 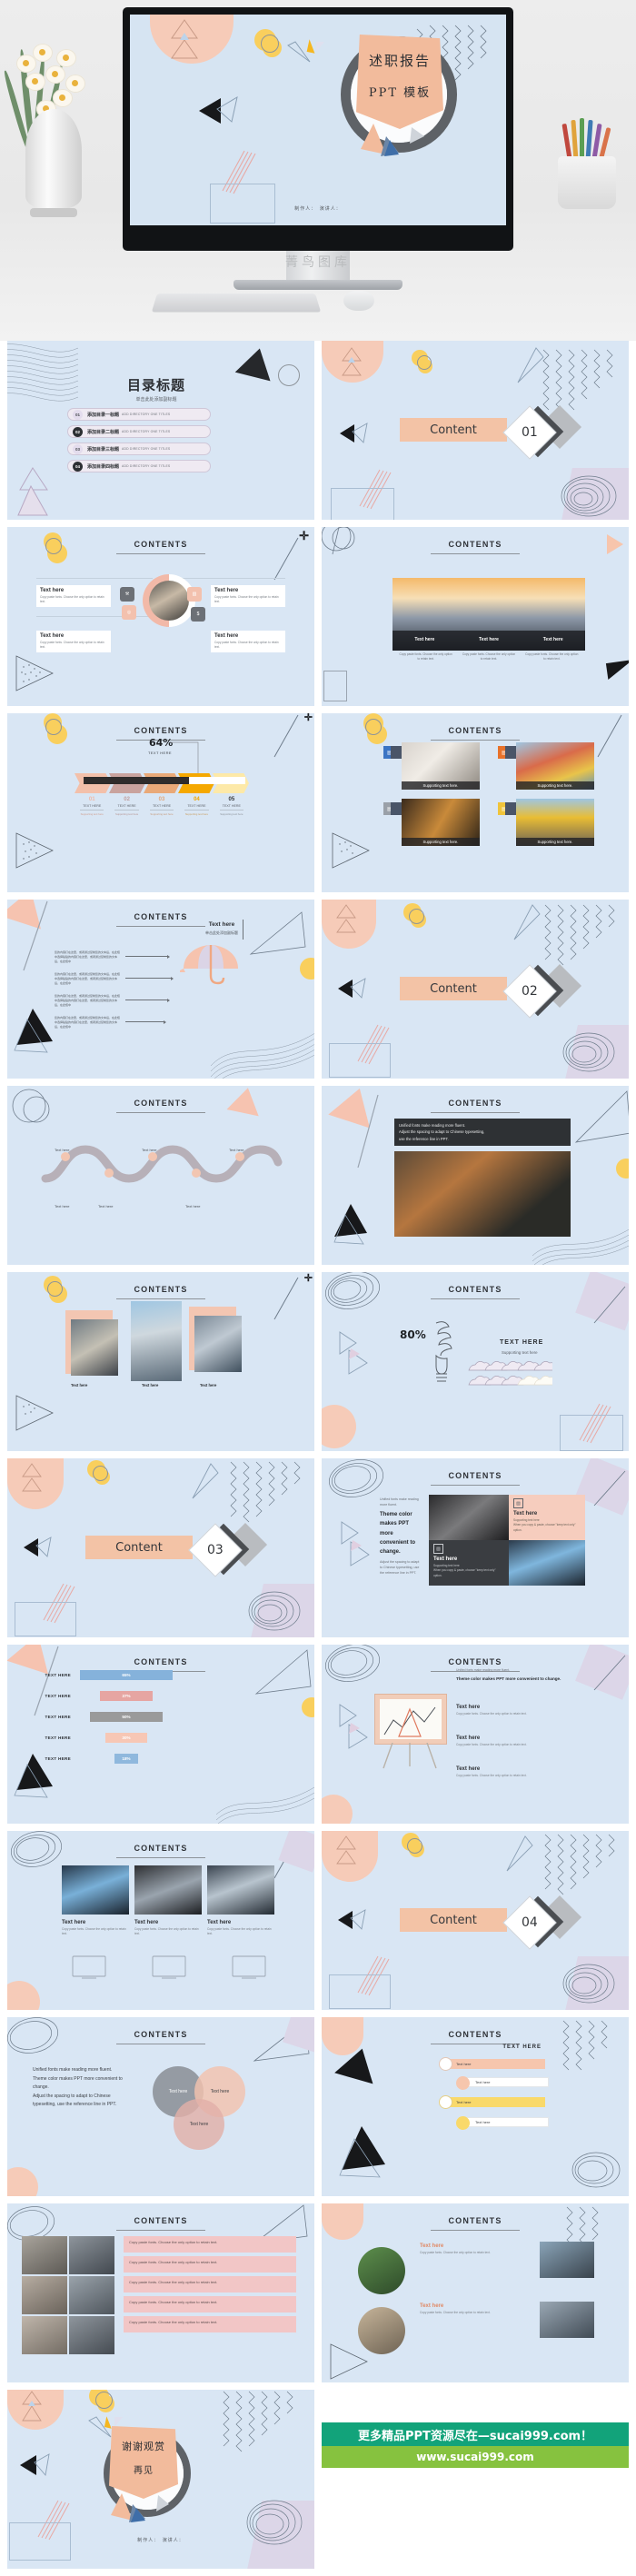 I want to click on slide-section-03: Content 03, so click(x=160, y=1547).